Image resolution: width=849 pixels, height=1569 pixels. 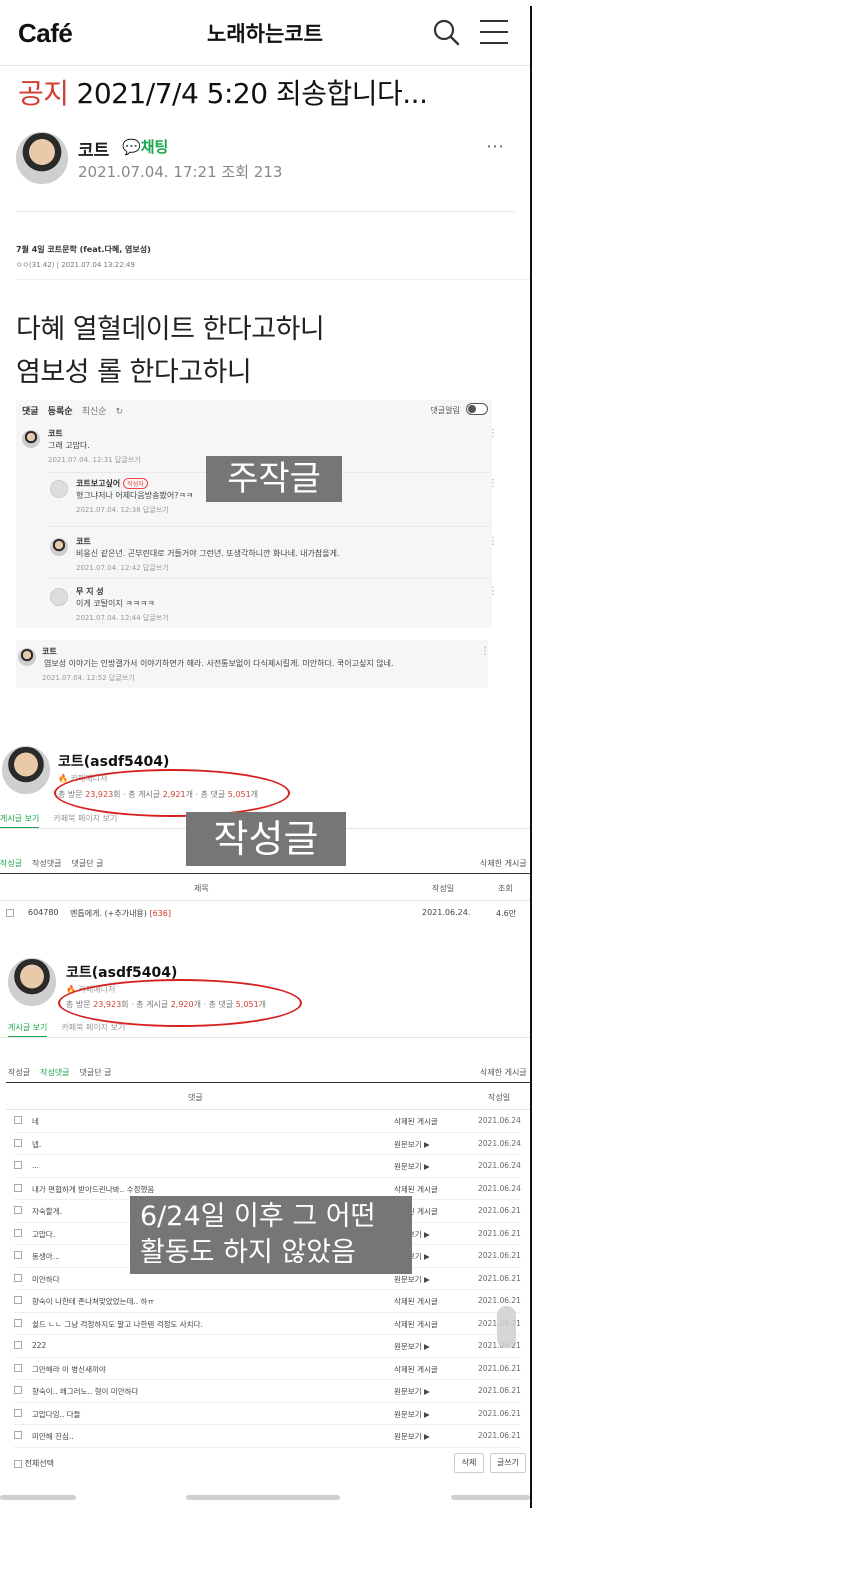 What do you see at coordinates (446, 32) in the screenshot?
I see `search-icon` at bounding box center [446, 32].